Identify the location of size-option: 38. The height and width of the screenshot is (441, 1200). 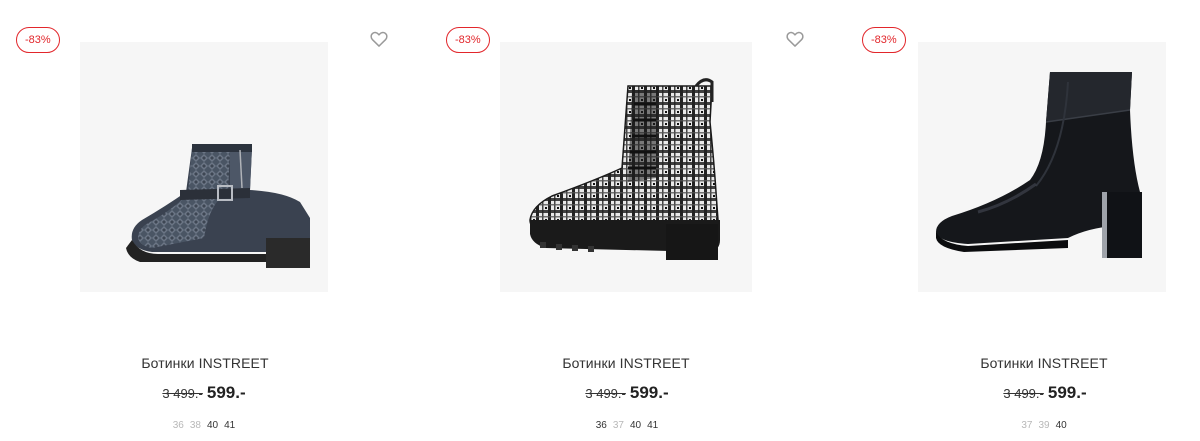
(195, 425).